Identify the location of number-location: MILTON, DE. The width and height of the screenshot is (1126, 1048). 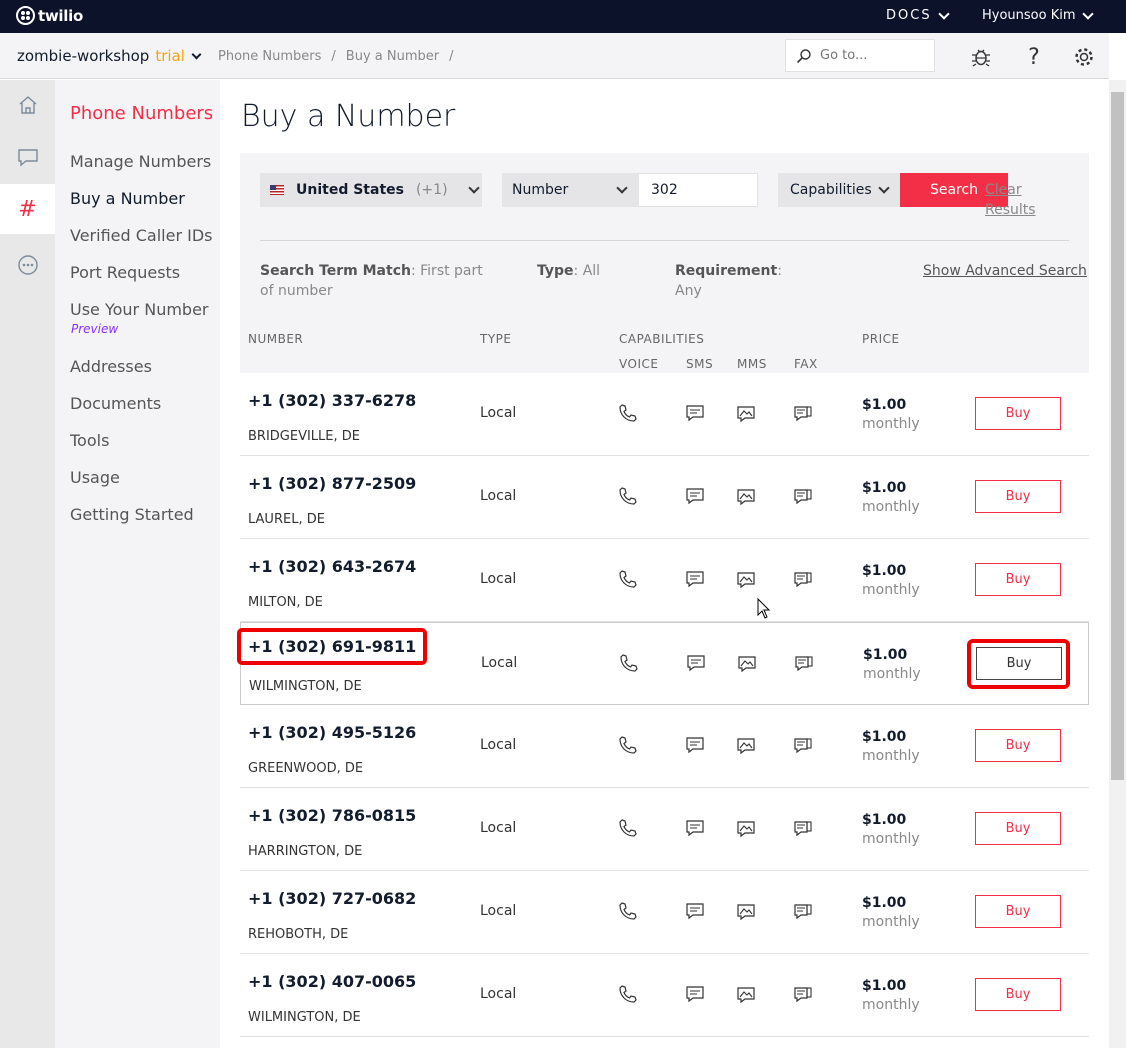
(285, 602).